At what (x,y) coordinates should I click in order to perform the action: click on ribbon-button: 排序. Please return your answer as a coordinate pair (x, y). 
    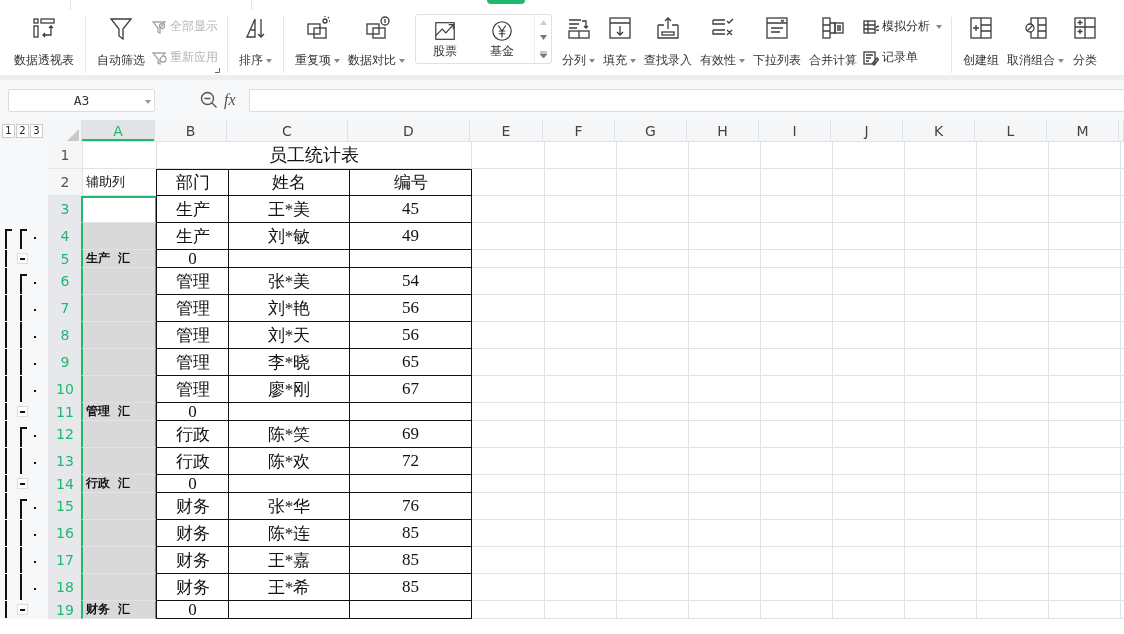
    Looking at the image, I should click on (255, 42).